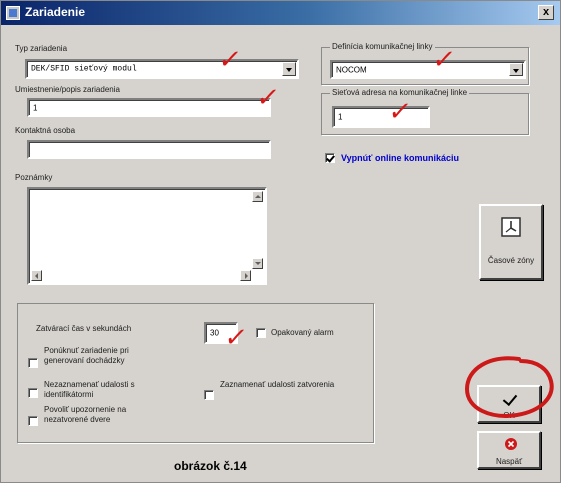 This screenshot has height=483, width=561. I want to click on scroll-left-icon, so click(36, 275).